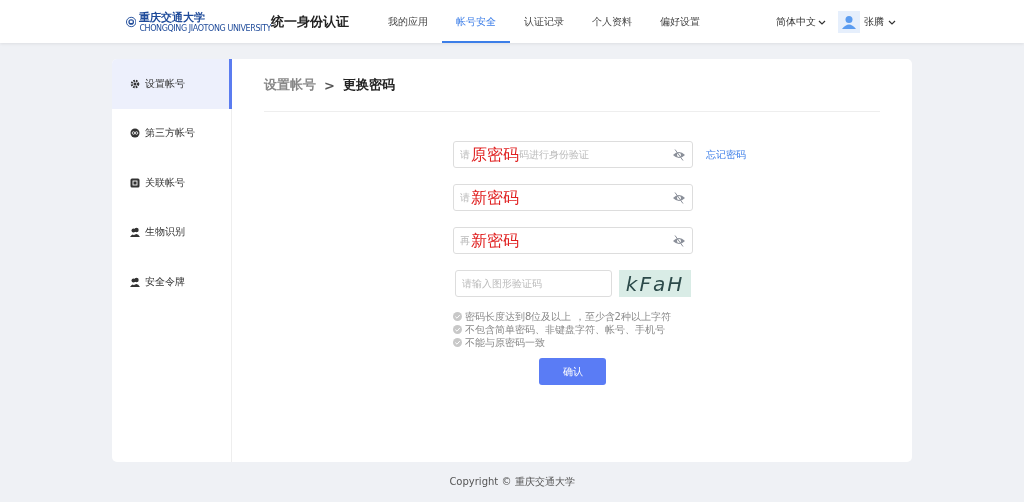 The image size is (1024, 502). What do you see at coordinates (544, 21) in the screenshot?
I see `nav-tab: 认证记录` at bounding box center [544, 21].